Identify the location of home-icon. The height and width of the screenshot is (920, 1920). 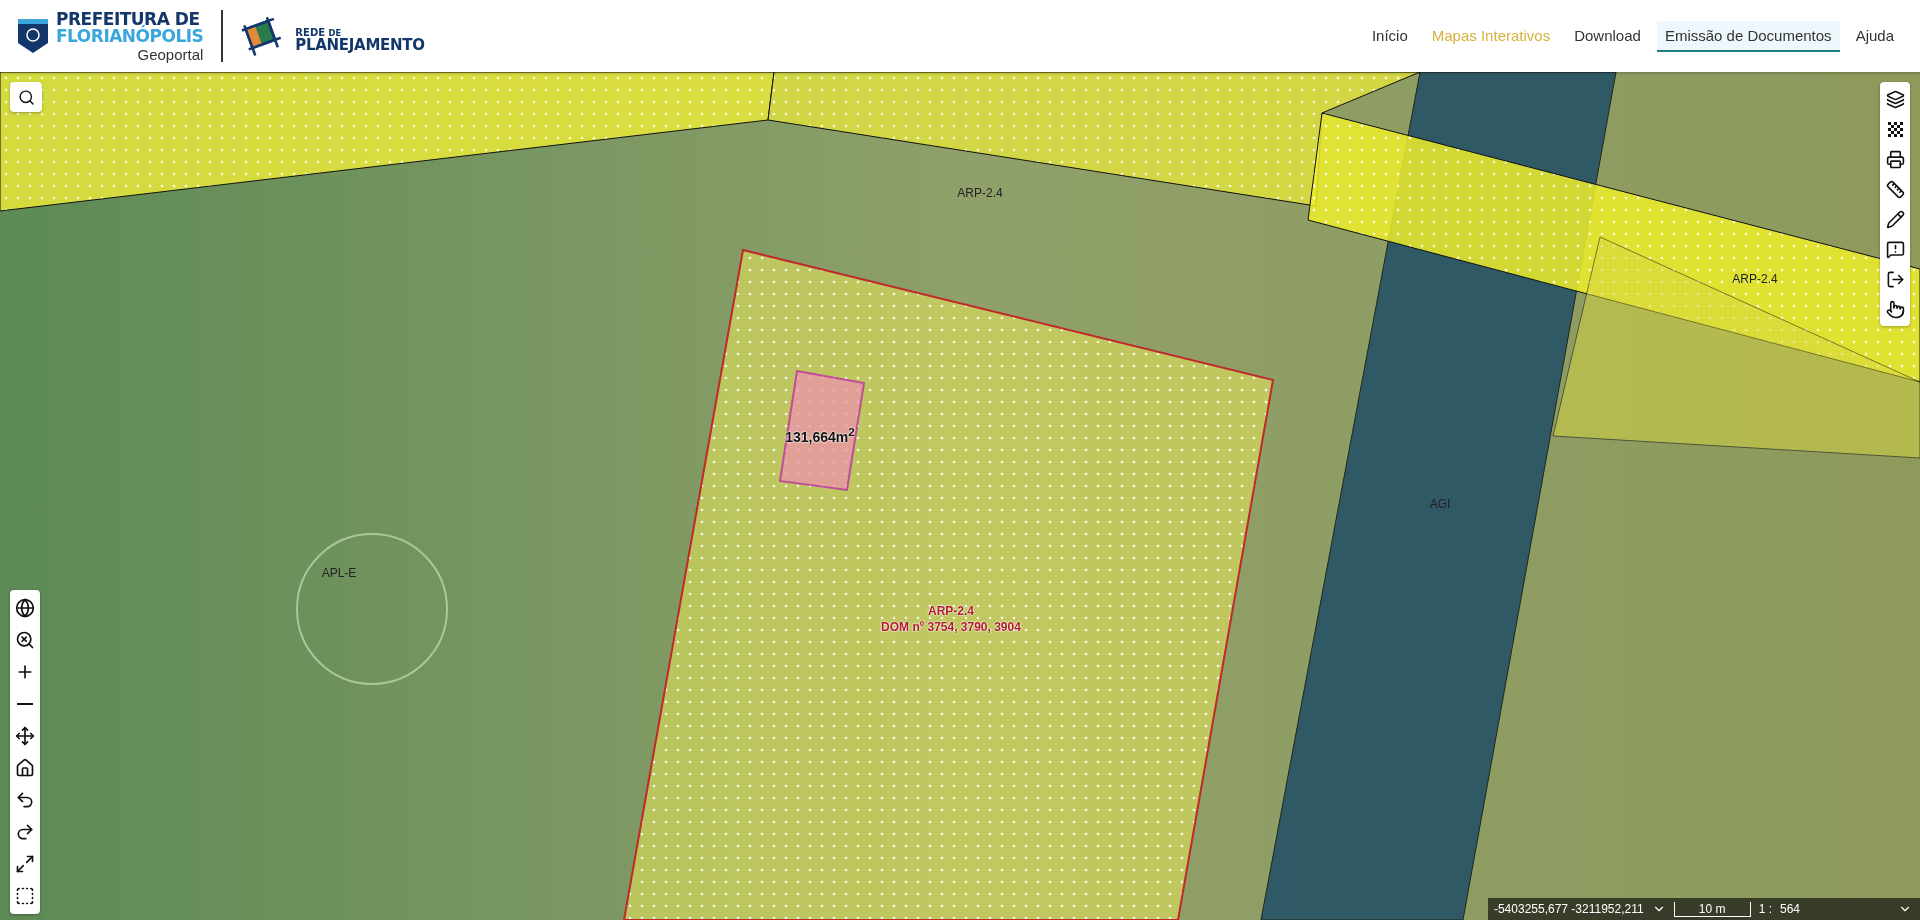
(25, 768).